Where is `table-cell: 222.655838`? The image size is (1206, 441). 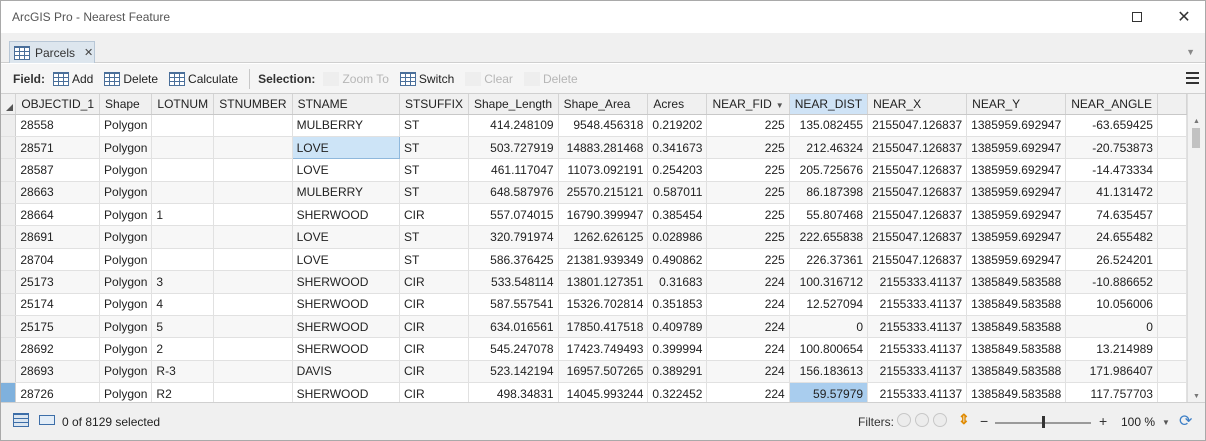 table-cell: 222.655838 is located at coordinates (829, 237).